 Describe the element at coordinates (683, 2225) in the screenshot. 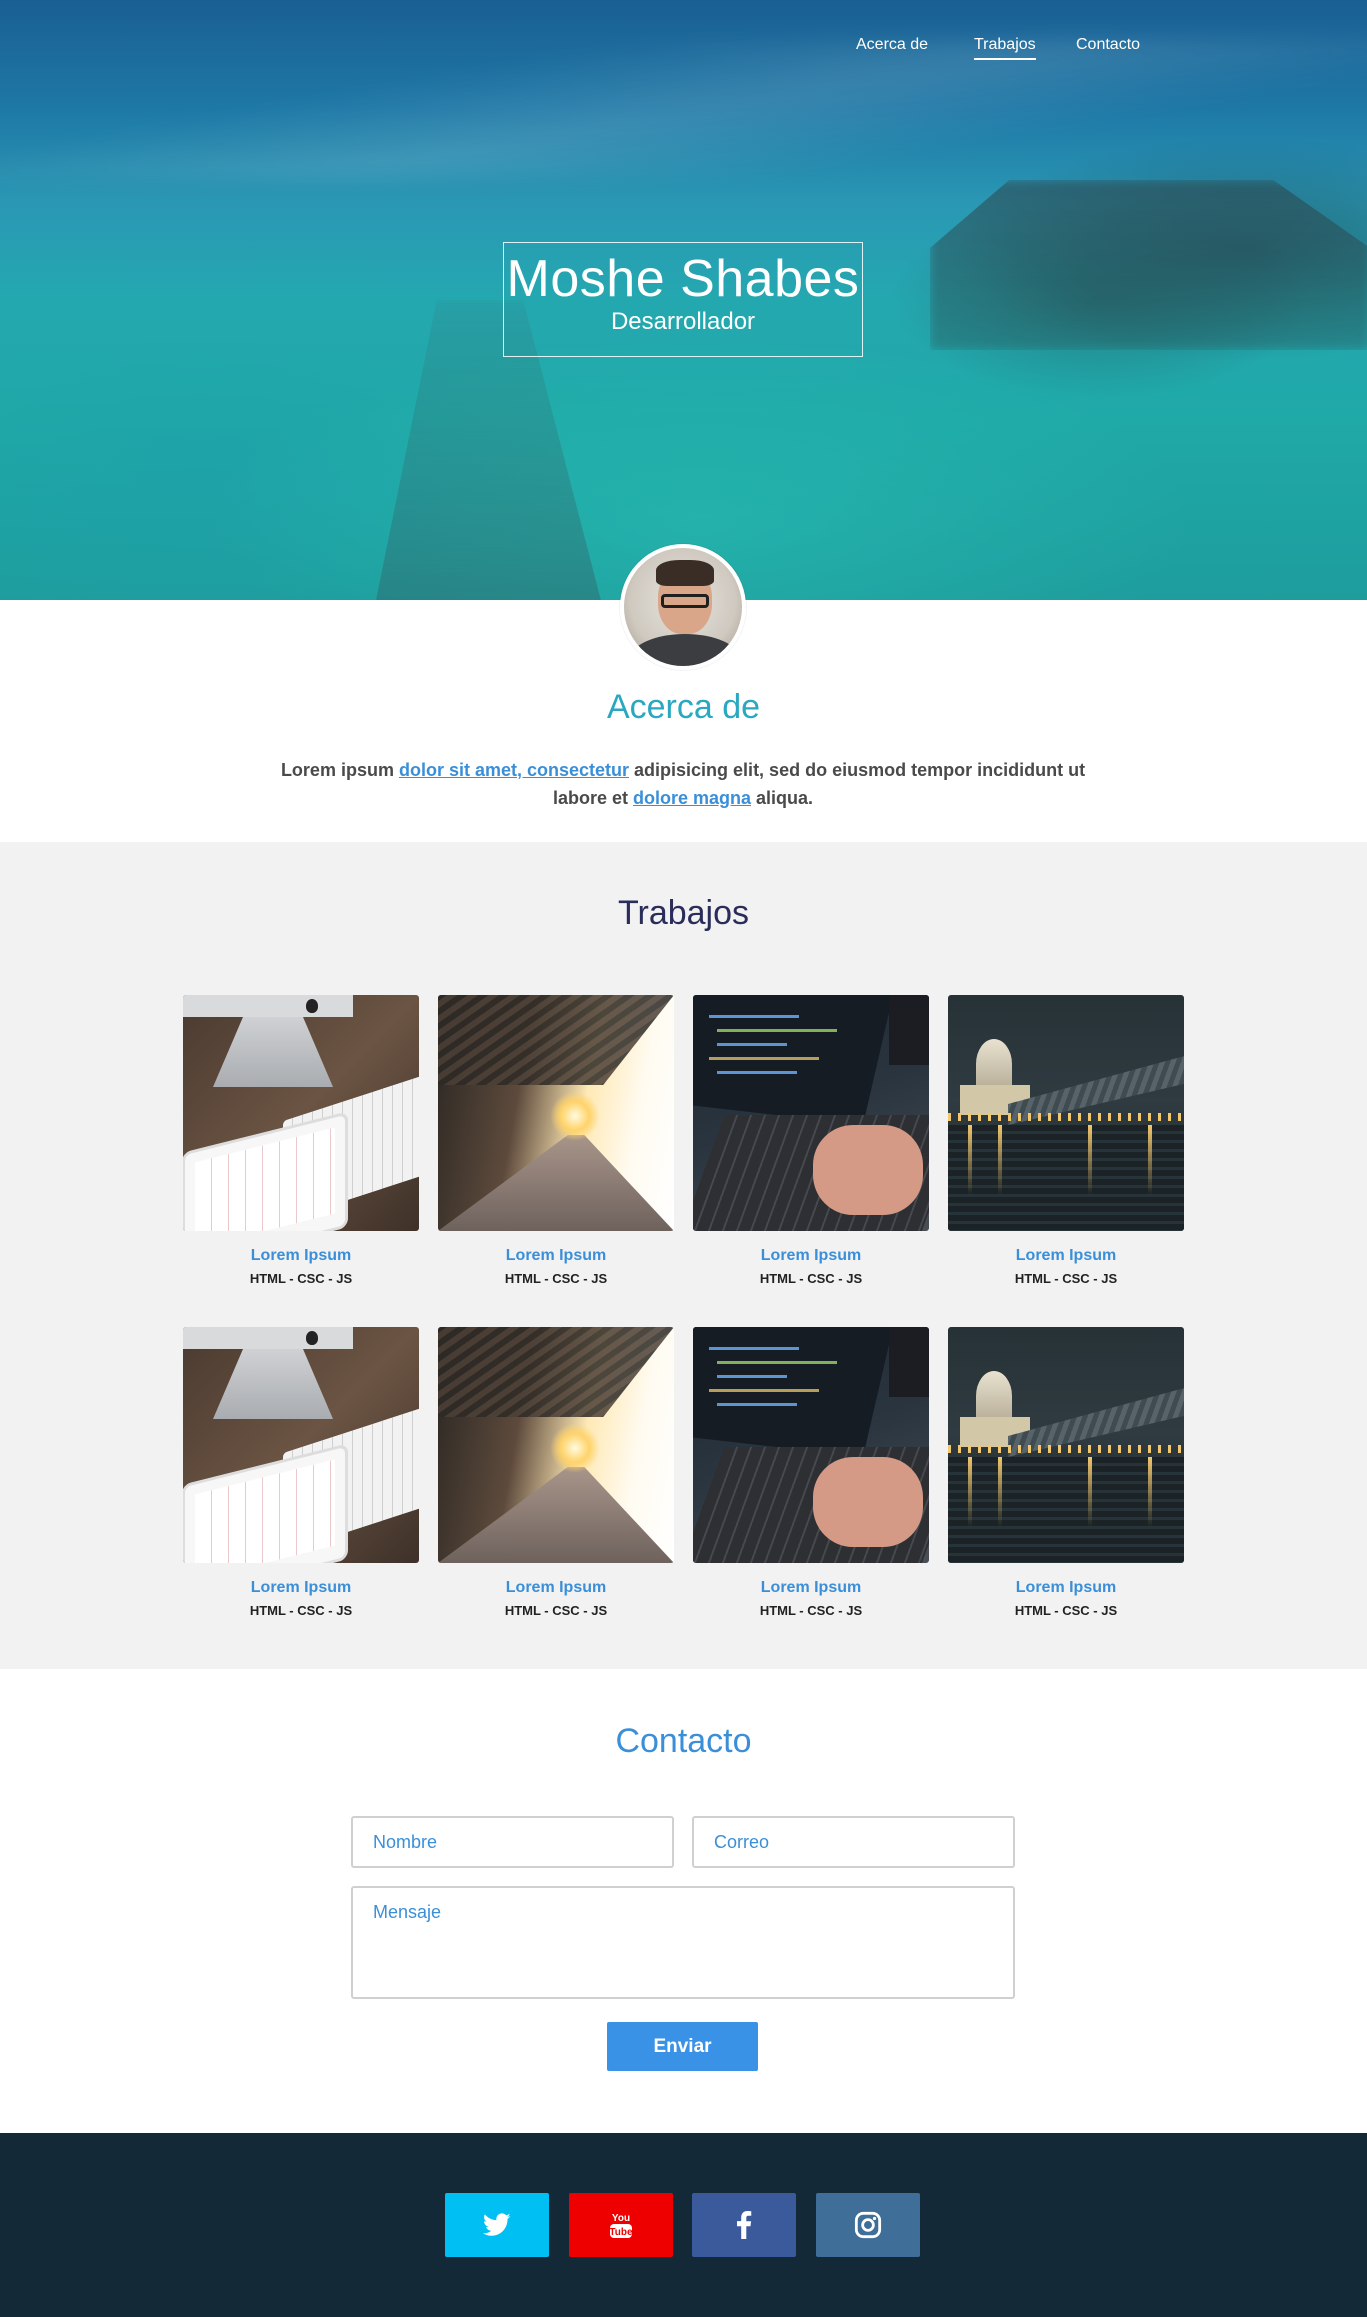

I see `footer: You Tube` at that location.